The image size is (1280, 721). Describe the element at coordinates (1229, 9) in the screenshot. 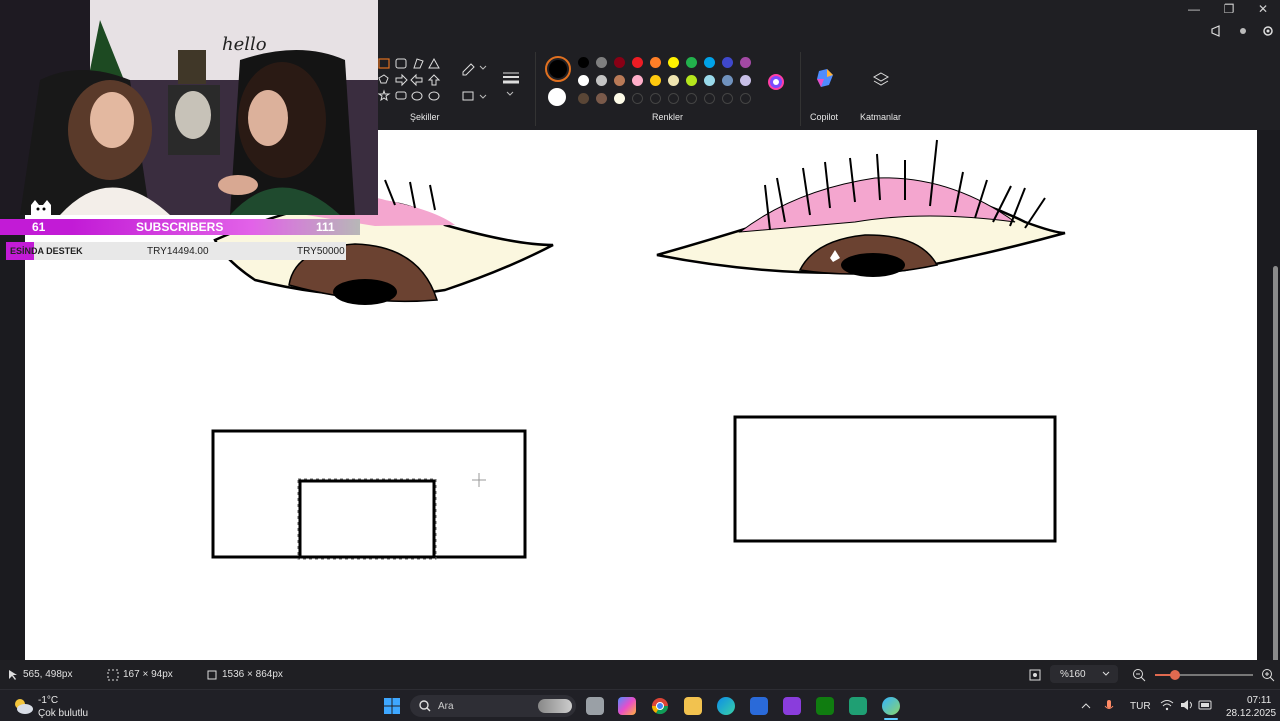

I see `restore-button: ❐` at that location.